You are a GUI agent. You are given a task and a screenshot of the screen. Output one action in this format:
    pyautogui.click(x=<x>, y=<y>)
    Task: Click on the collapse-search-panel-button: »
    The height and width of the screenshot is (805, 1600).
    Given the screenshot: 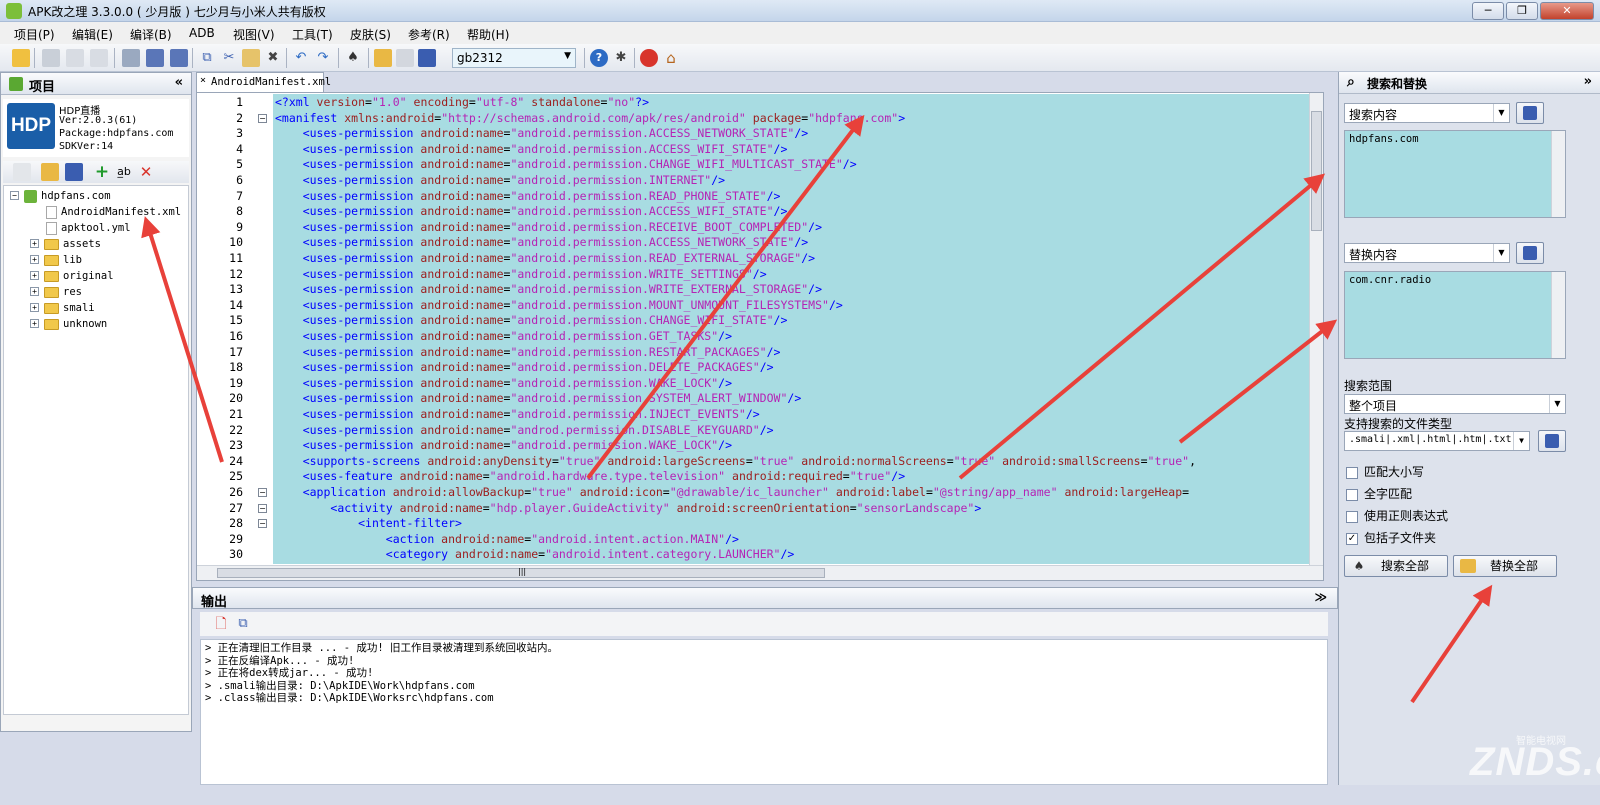 What is the action you would take?
    pyautogui.click(x=1588, y=81)
    